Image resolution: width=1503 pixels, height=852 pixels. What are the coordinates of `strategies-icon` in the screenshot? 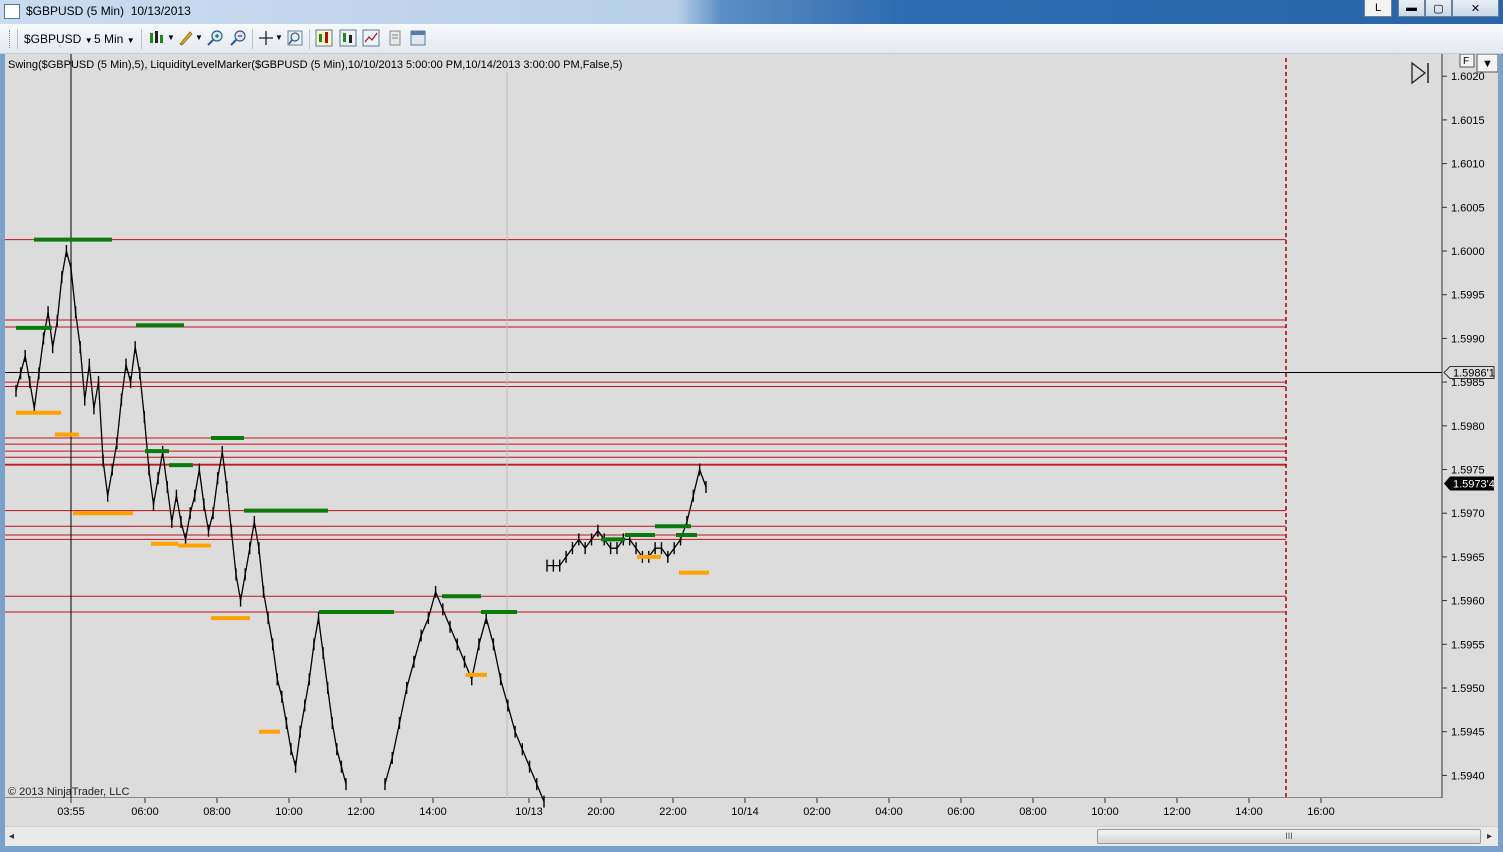 It's located at (371, 38).